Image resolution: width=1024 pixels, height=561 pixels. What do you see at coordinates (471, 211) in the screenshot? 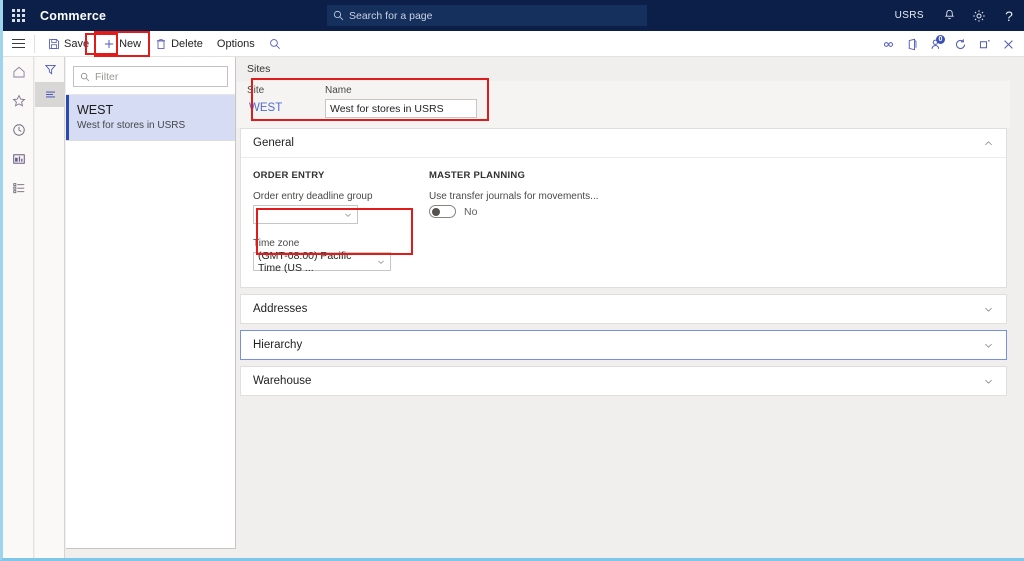
I see `transfer-journals-toggle-value: No` at bounding box center [471, 211].